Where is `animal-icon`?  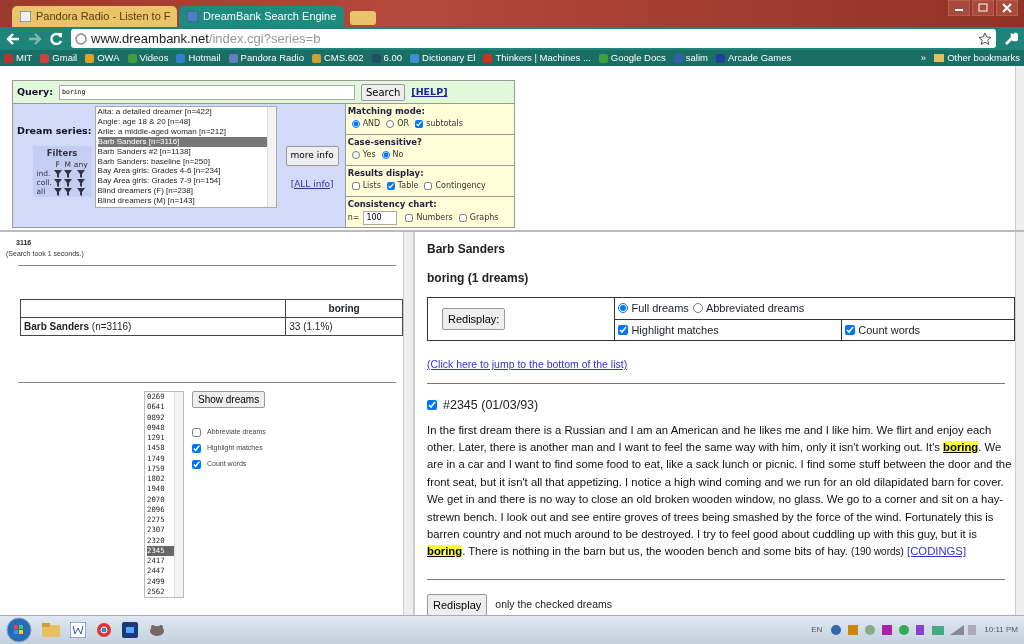
animal-icon is located at coordinates (157, 630).